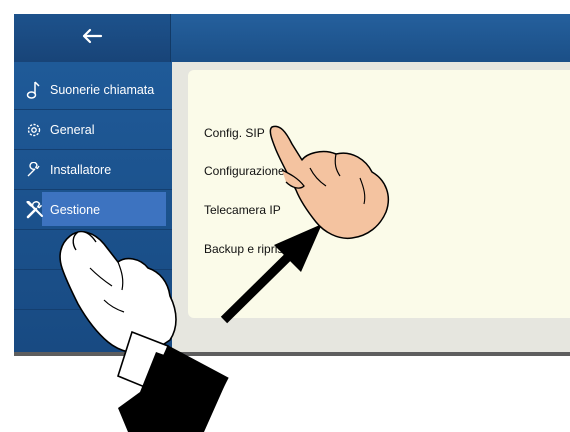  What do you see at coordinates (271, 274) in the screenshot?
I see `arrow-icon` at bounding box center [271, 274].